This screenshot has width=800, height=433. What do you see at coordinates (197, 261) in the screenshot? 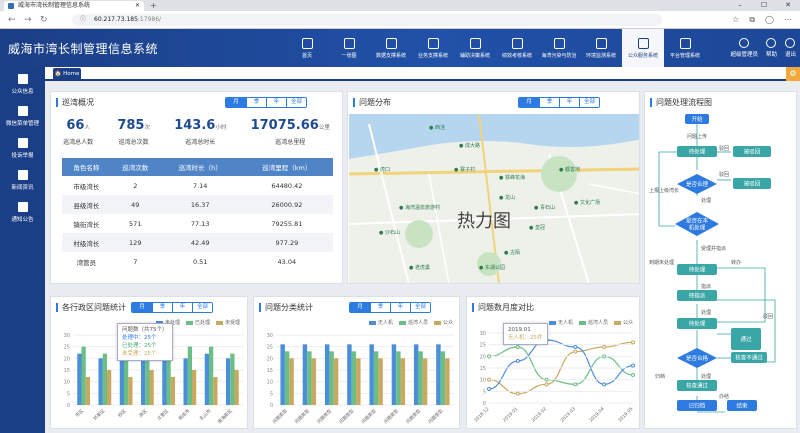
I see `table-row: 湾管员 7 0.51 43.04` at bounding box center [197, 261].